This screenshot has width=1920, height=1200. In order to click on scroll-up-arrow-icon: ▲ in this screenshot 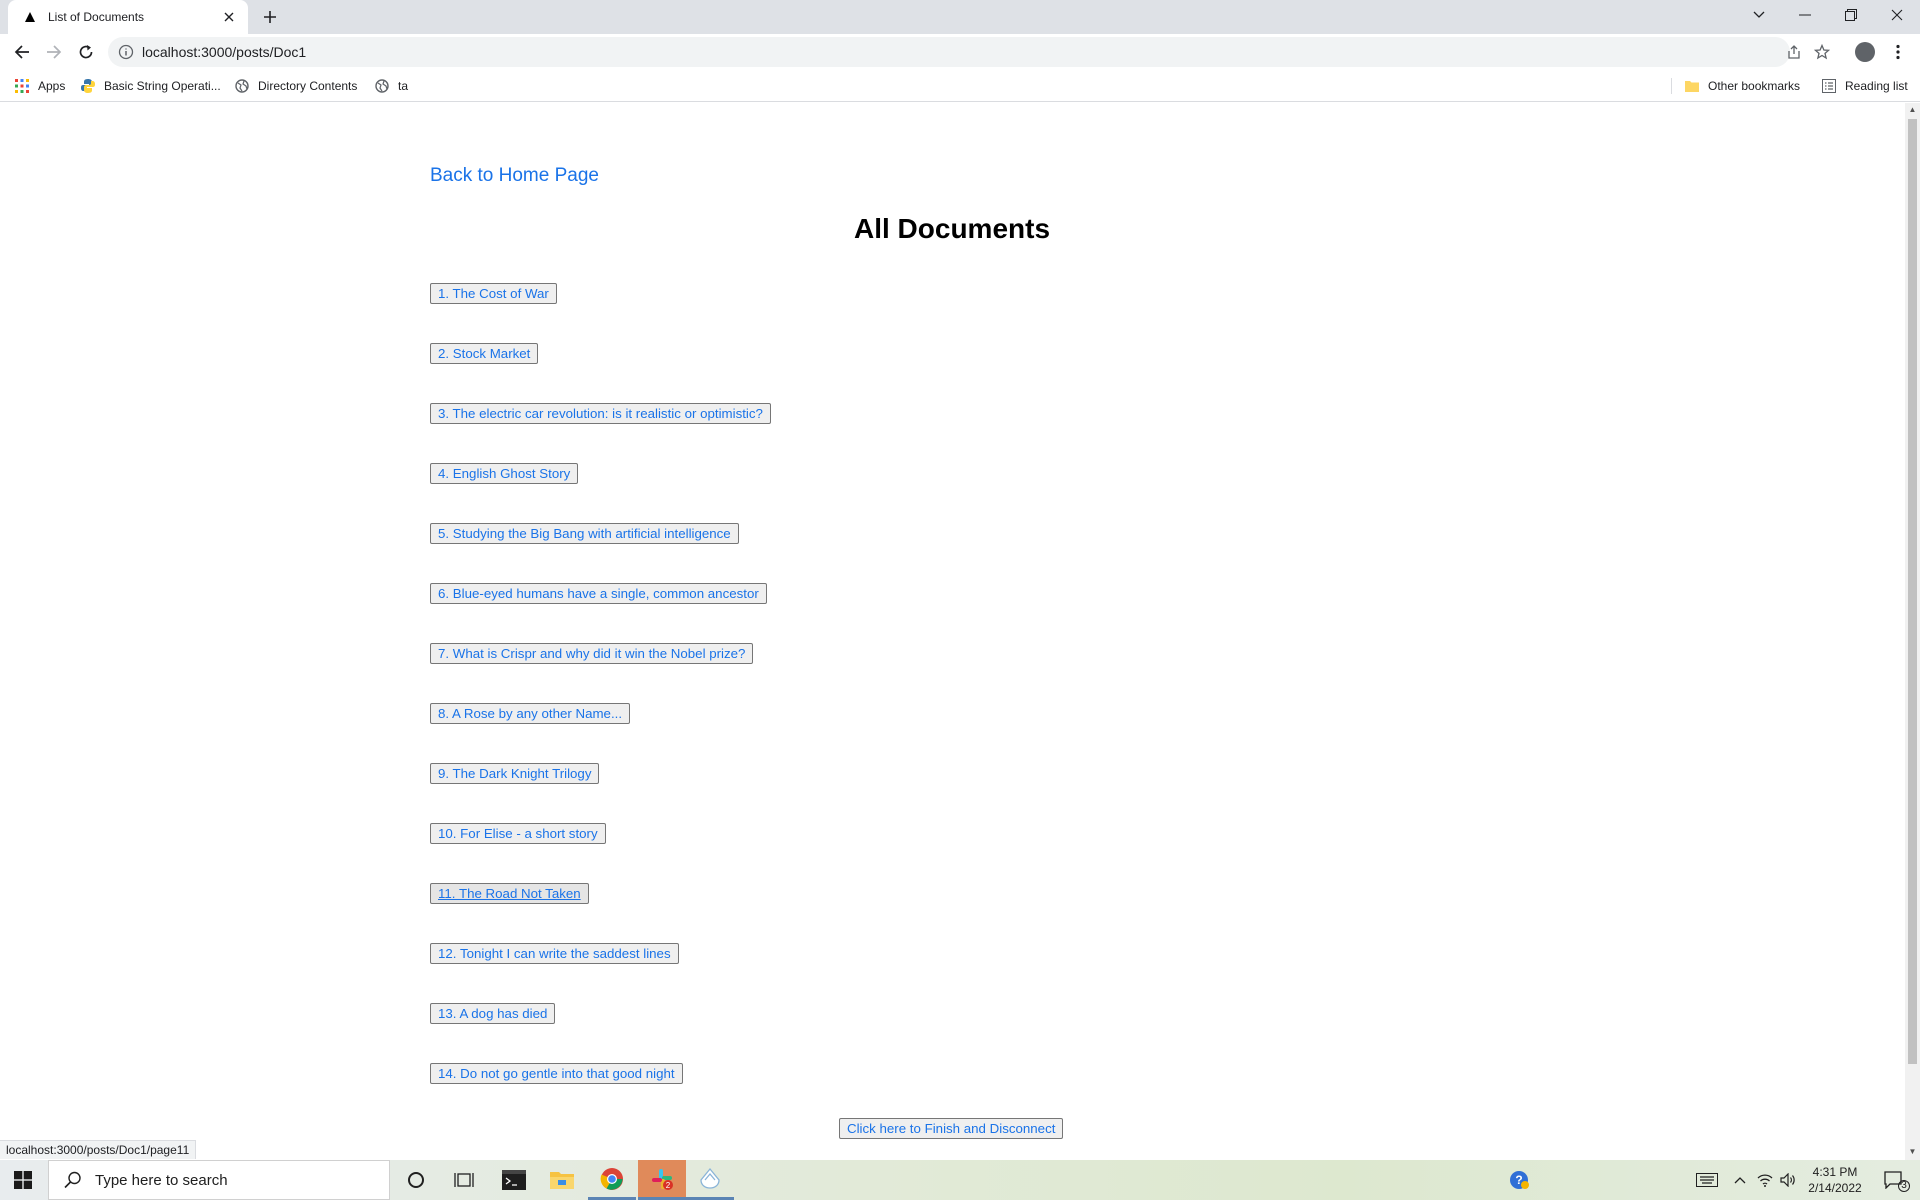, I will do `click(1912, 110)`.